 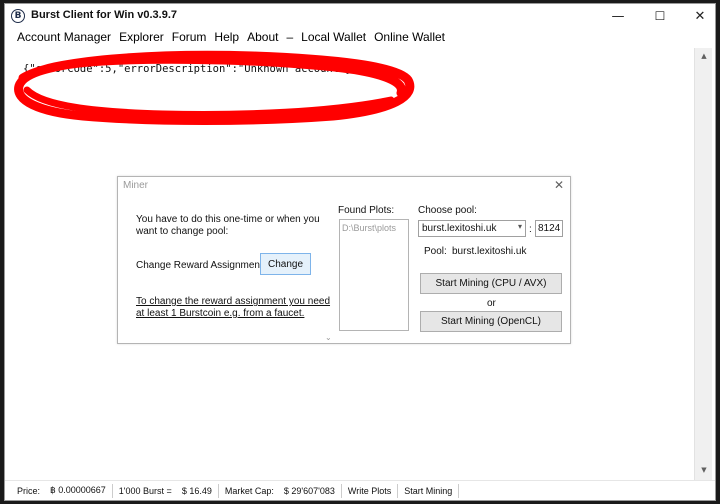 What do you see at coordinates (136, 185) in the screenshot?
I see `miner-dialog-title: Miner` at bounding box center [136, 185].